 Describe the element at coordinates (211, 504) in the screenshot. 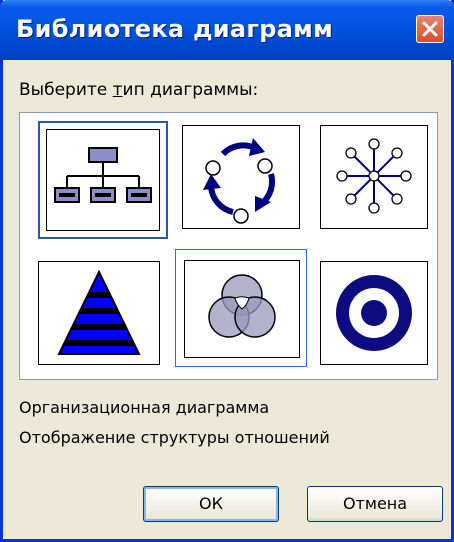

I see `ok-button: ОК` at that location.